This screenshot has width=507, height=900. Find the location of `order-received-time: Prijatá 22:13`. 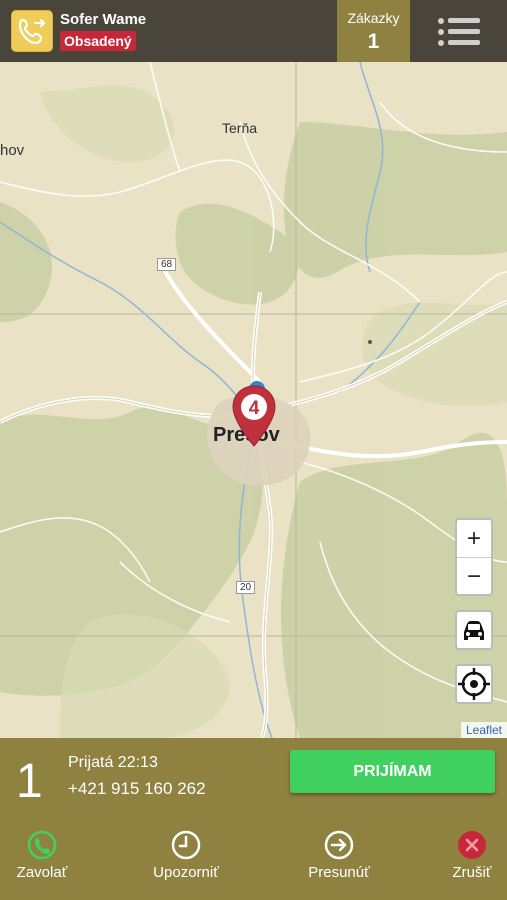

order-received-time: Prijatá 22:13 is located at coordinates (113, 762).